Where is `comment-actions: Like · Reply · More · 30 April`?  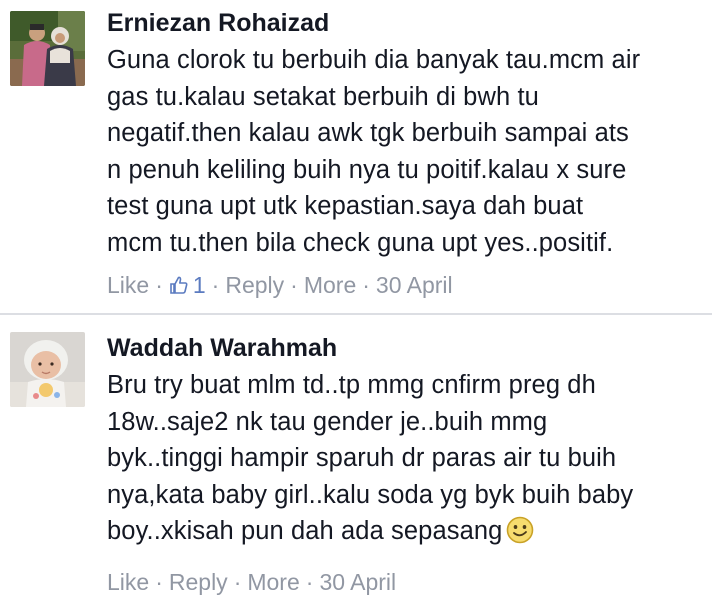
comment-actions: Like · Reply · More · 30 April is located at coordinates (404, 582).